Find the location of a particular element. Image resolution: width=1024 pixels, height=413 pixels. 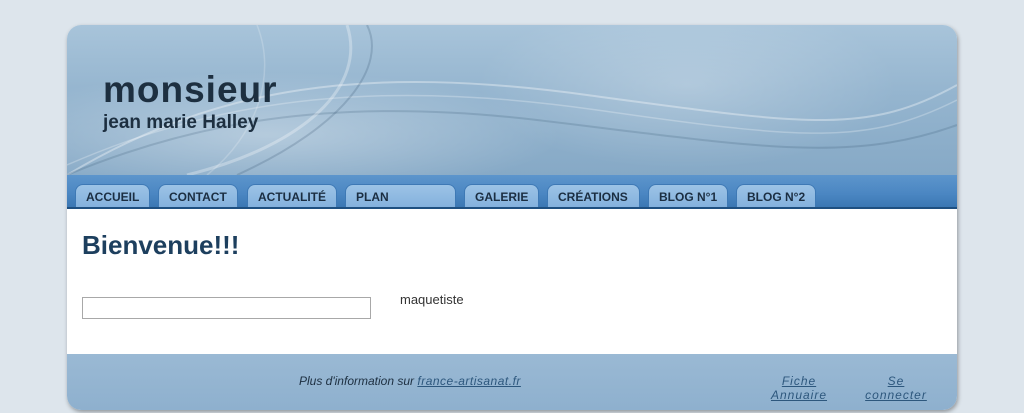

nav-tab-actualite: ACTUALITÉ is located at coordinates (292, 195).